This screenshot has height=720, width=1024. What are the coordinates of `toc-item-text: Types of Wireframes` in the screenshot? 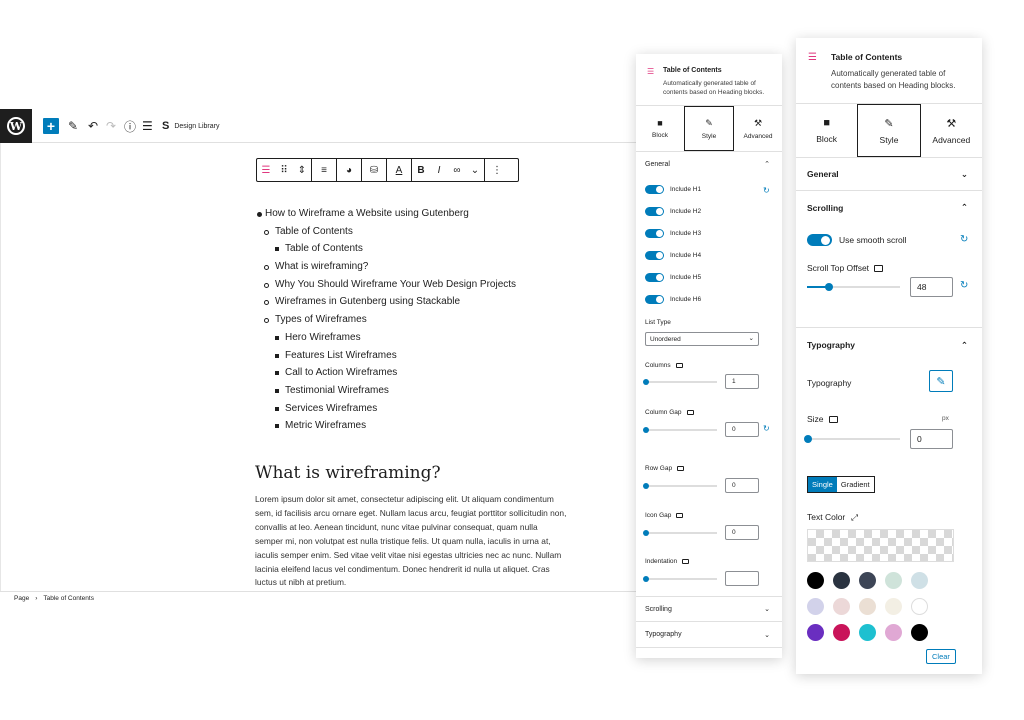 It's located at (321, 319).